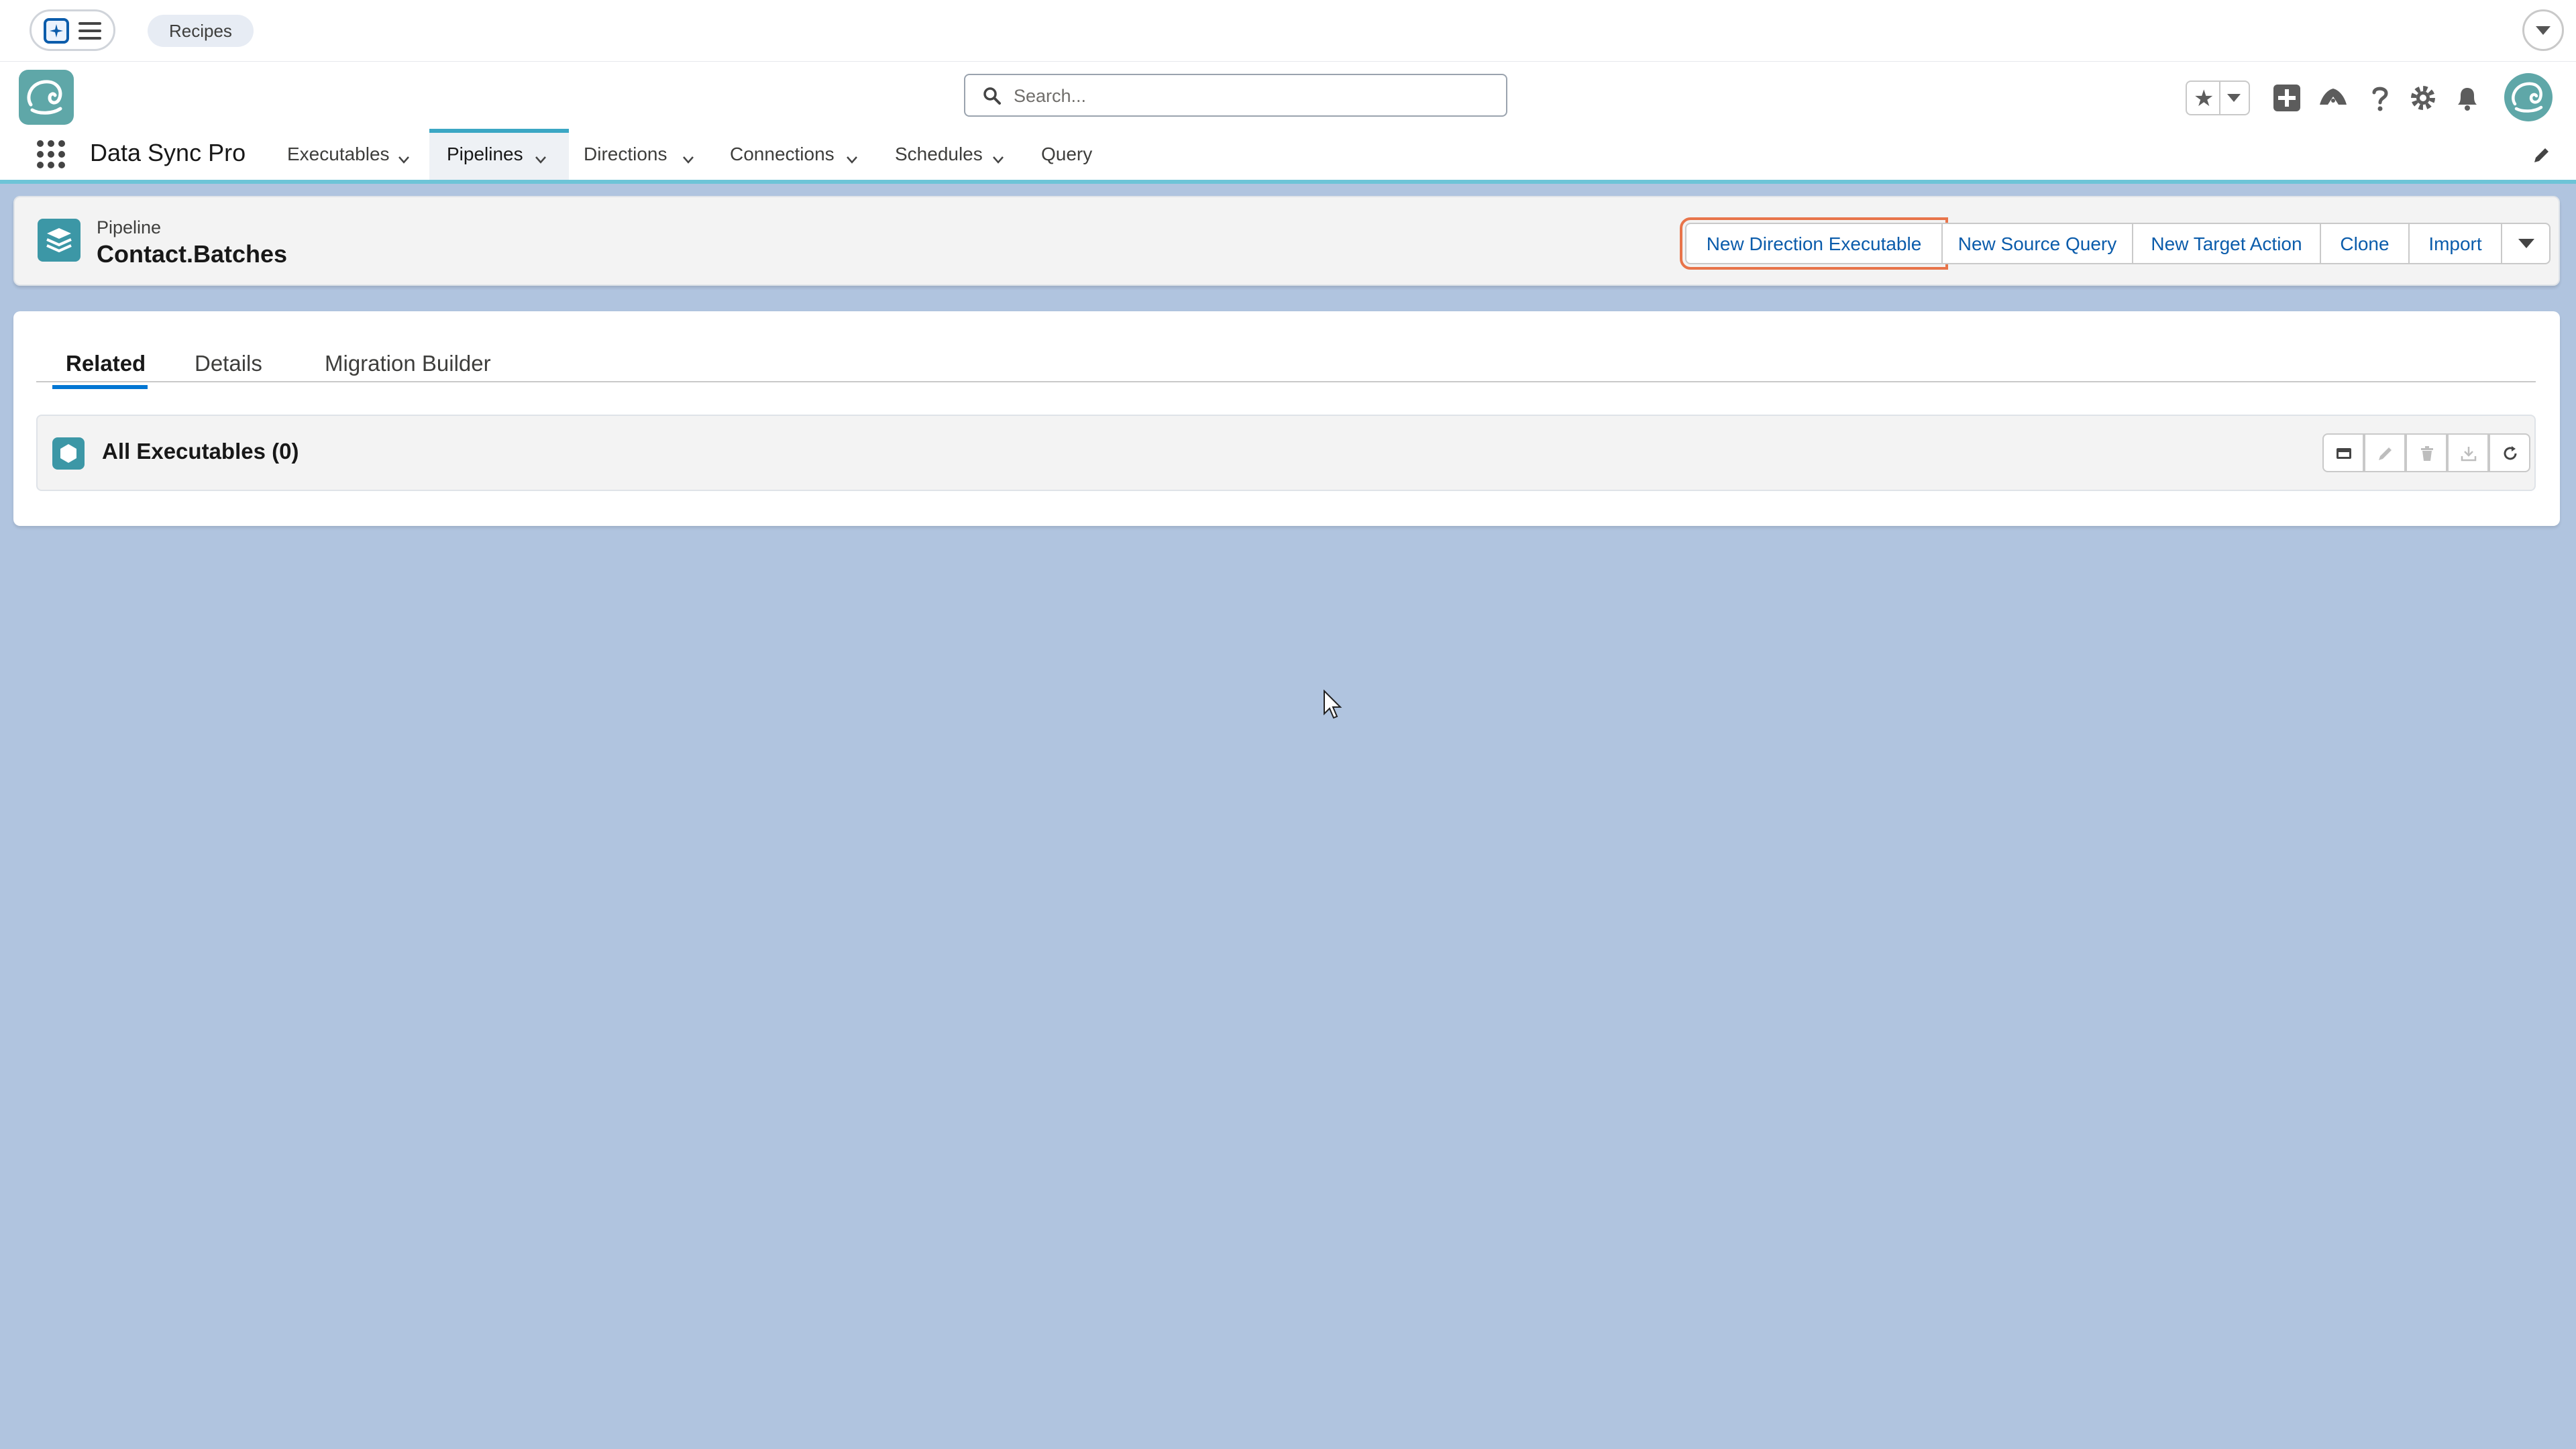 The width and height of the screenshot is (2576, 1449). Describe the element at coordinates (2528, 97) in the screenshot. I see `user-avatar` at that location.